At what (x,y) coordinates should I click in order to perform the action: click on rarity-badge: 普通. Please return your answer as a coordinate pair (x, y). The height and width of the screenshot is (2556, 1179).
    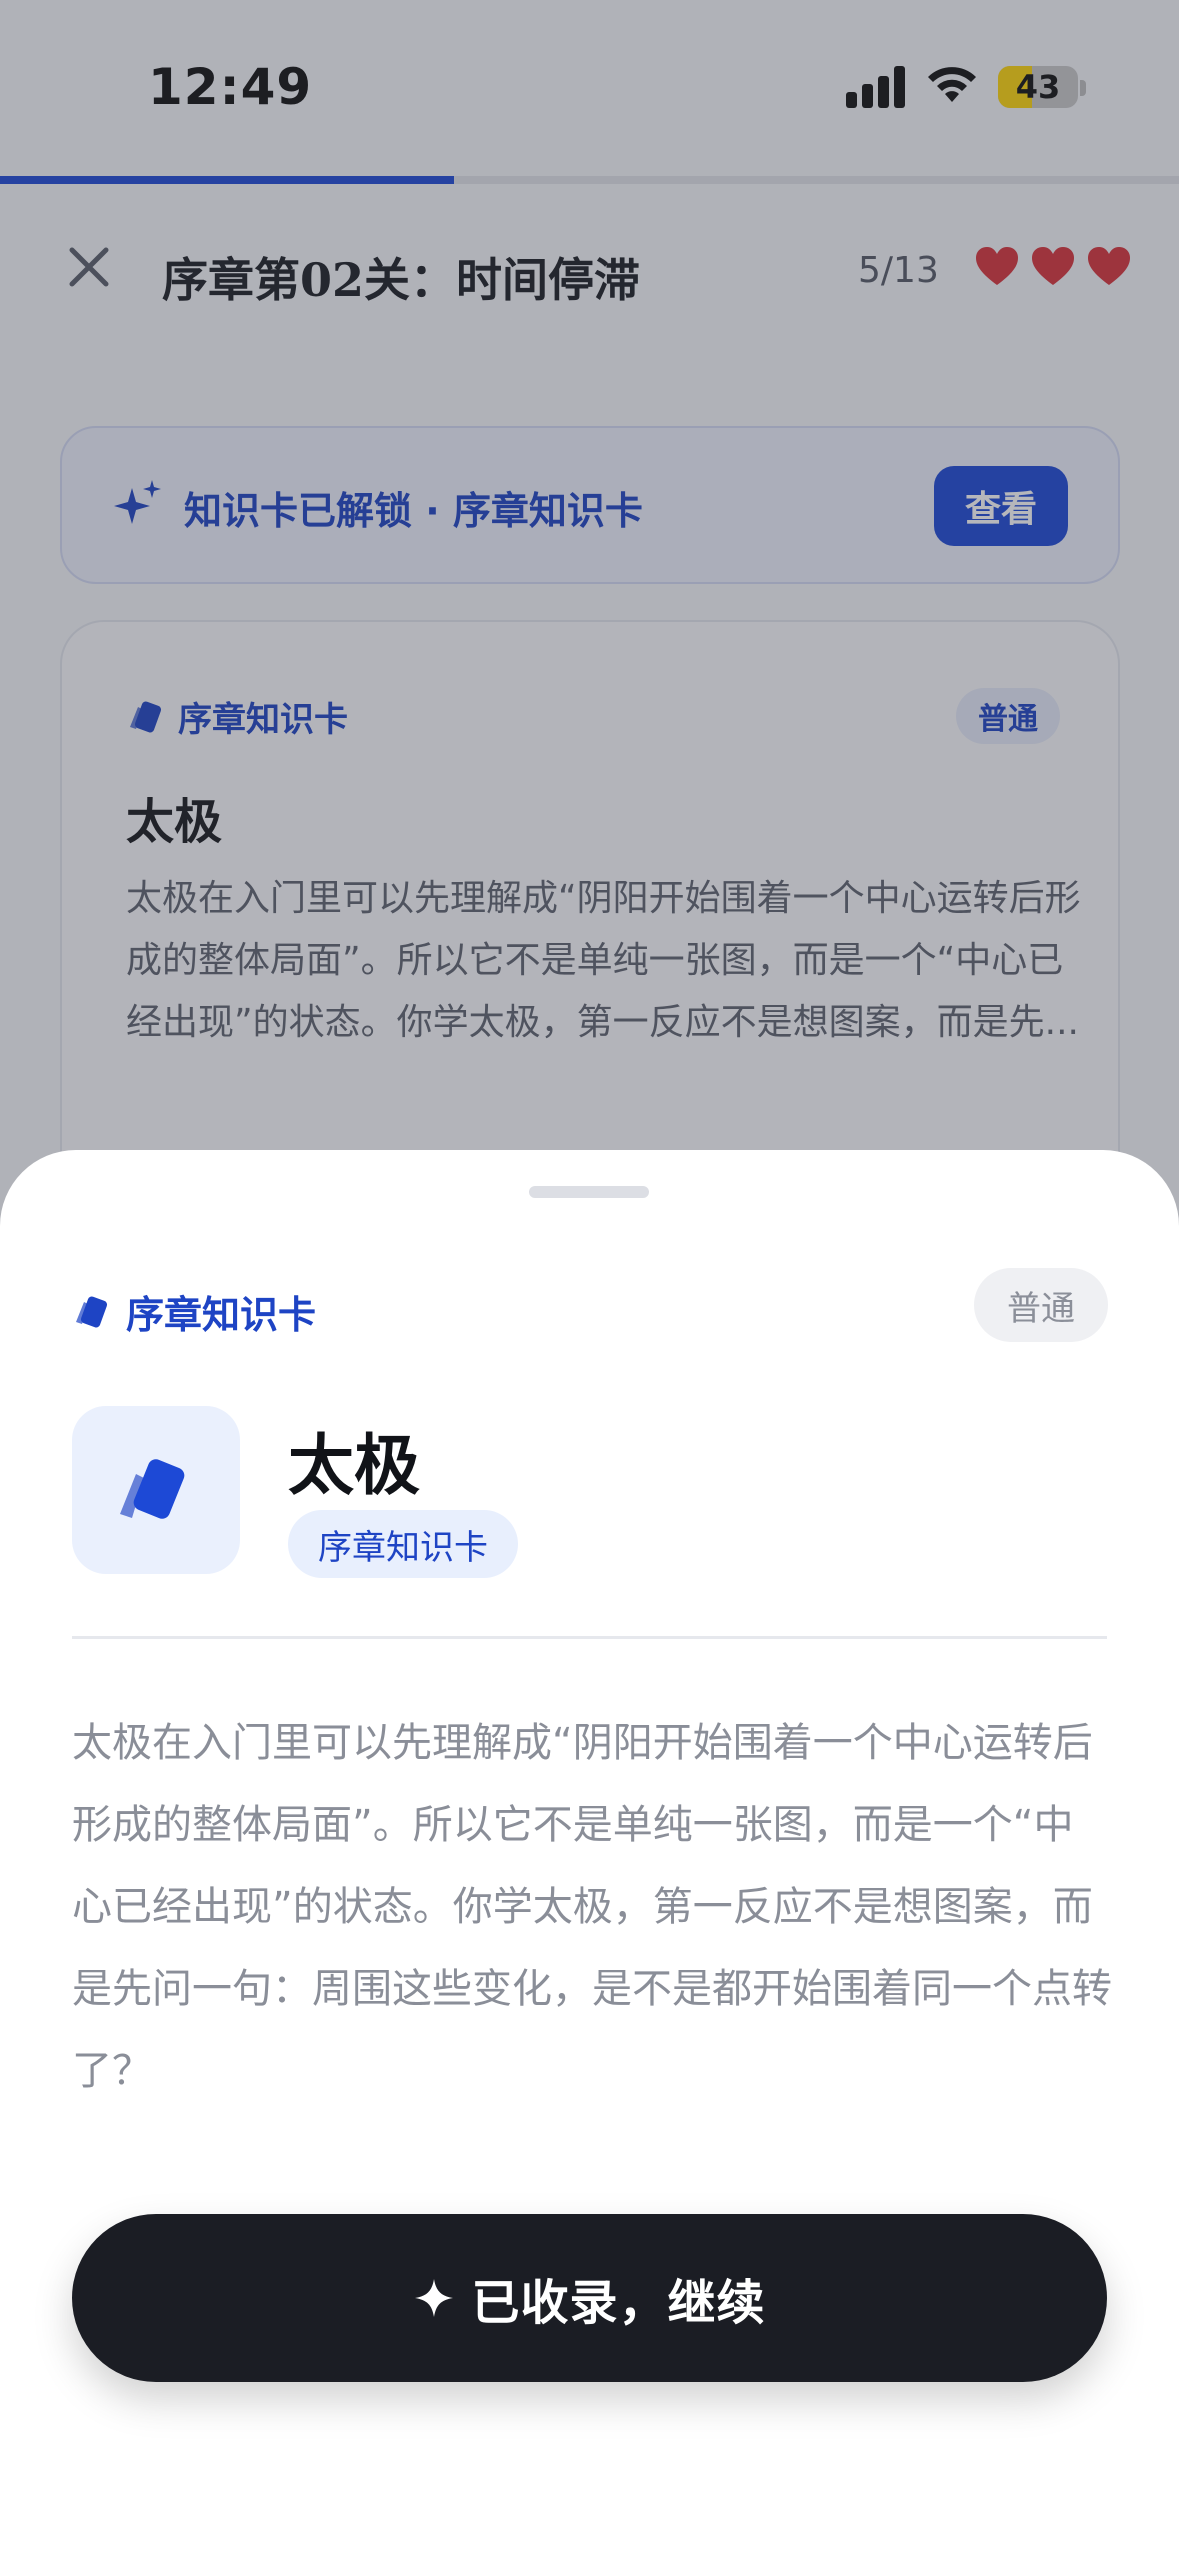
    Looking at the image, I should click on (1041, 1305).